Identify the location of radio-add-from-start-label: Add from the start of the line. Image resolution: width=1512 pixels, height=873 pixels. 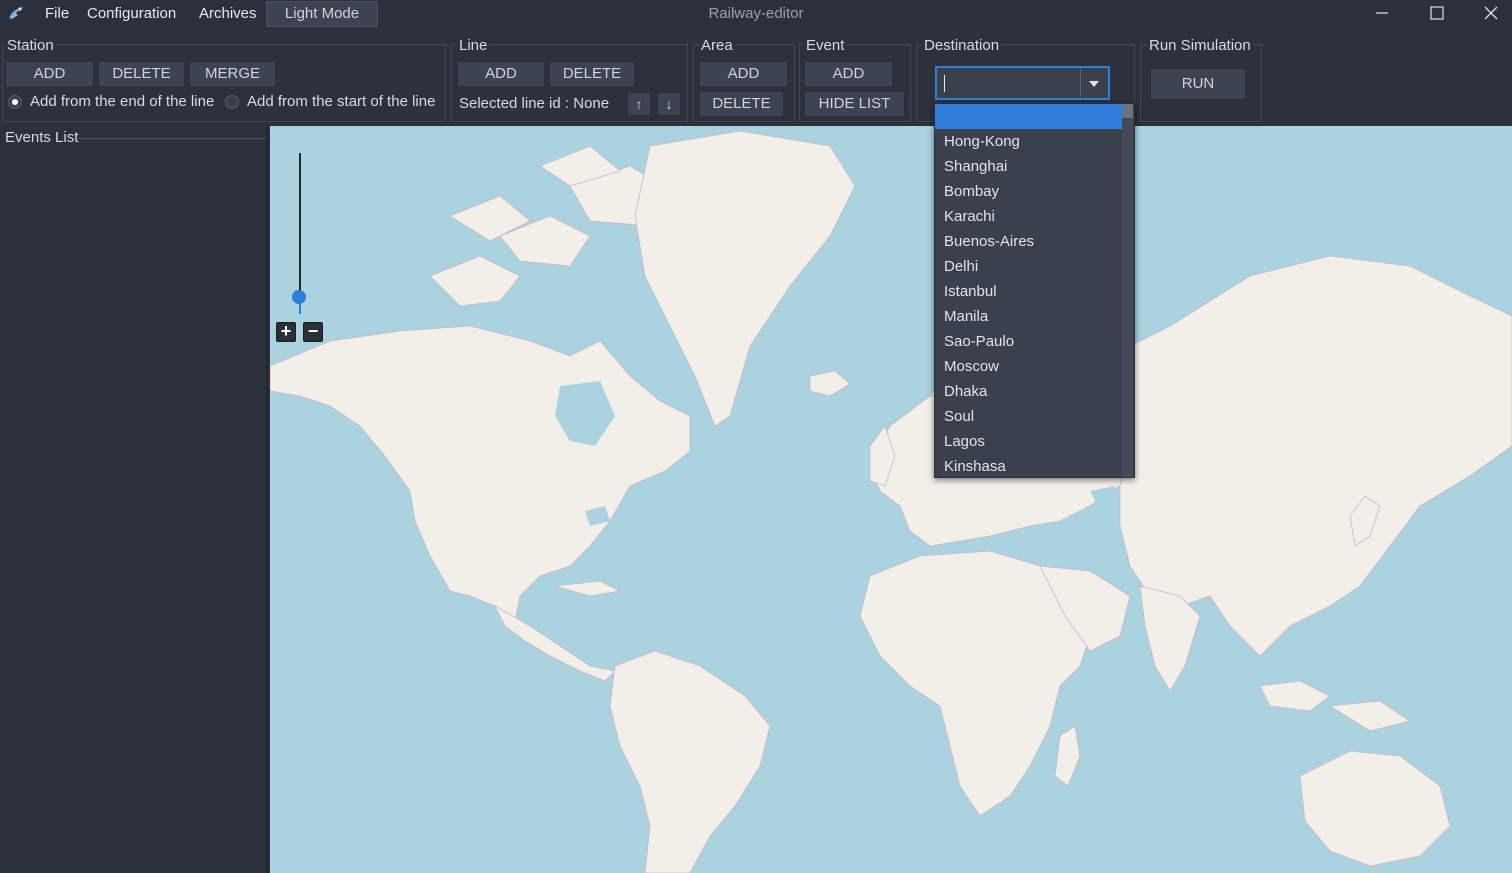
(341, 101).